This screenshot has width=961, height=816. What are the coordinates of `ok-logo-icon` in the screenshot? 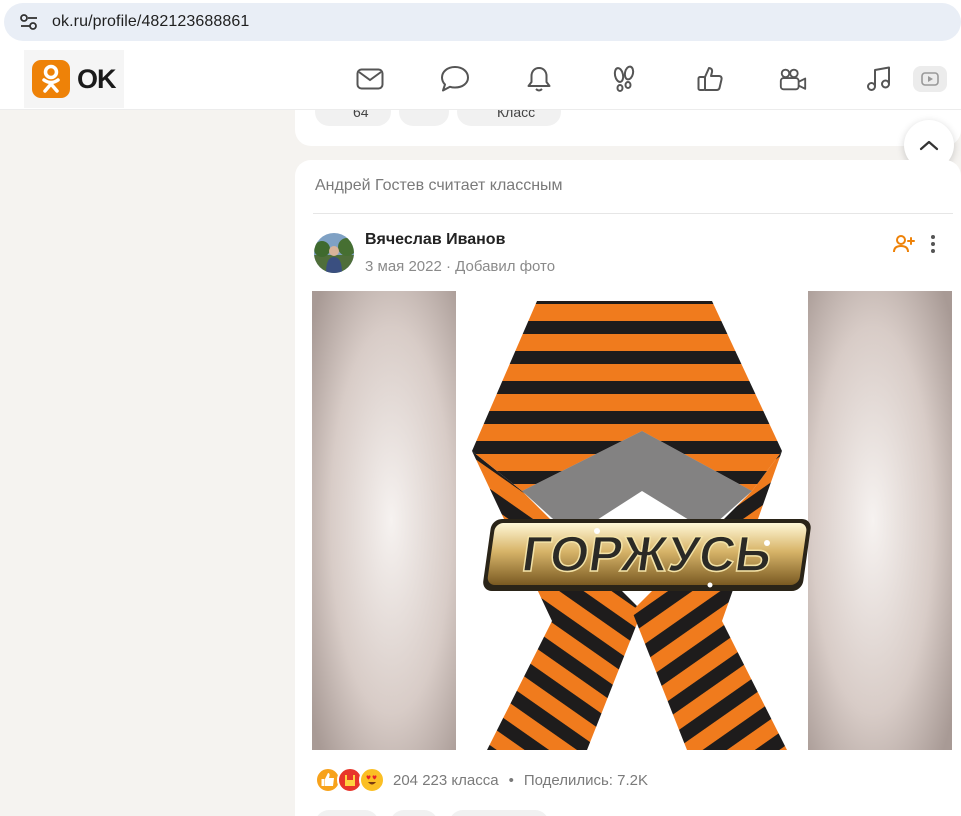 It's located at (51, 79).